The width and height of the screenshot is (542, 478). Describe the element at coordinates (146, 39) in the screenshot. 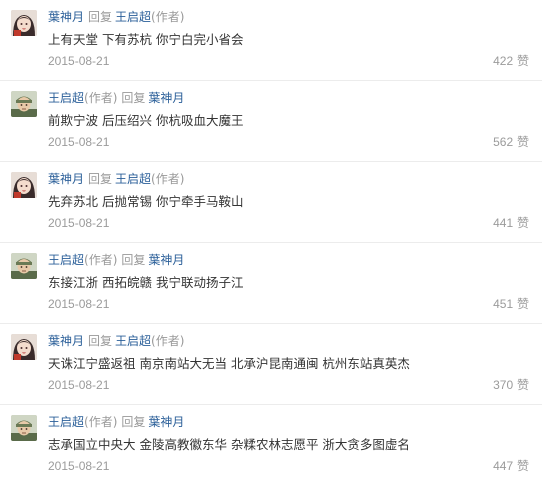

I see `reply-content: 上有天堂 下有苏杭 你宁白完小省会` at that location.